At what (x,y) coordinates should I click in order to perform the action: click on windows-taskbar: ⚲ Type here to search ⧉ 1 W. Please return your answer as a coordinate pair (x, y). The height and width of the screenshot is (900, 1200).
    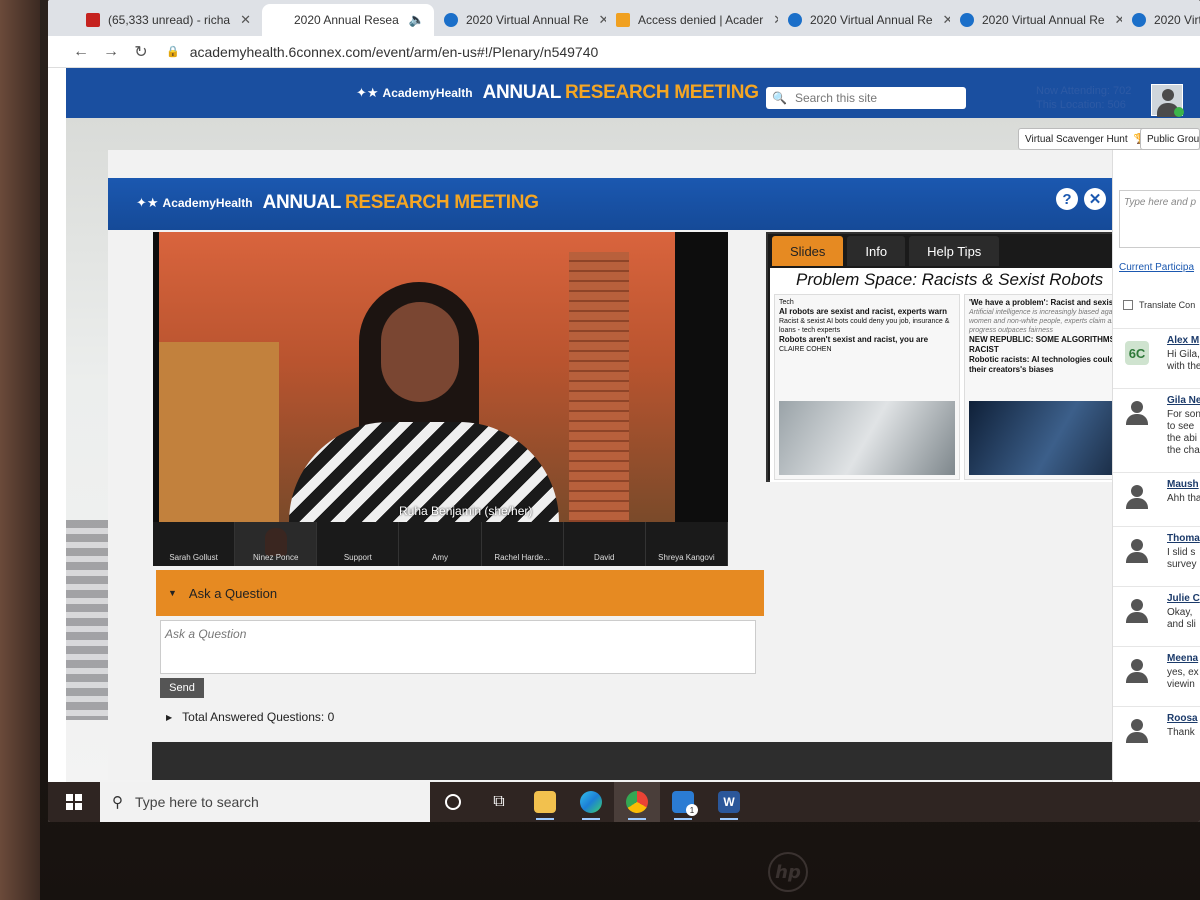
    Looking at the image, I should click on (624, 802).